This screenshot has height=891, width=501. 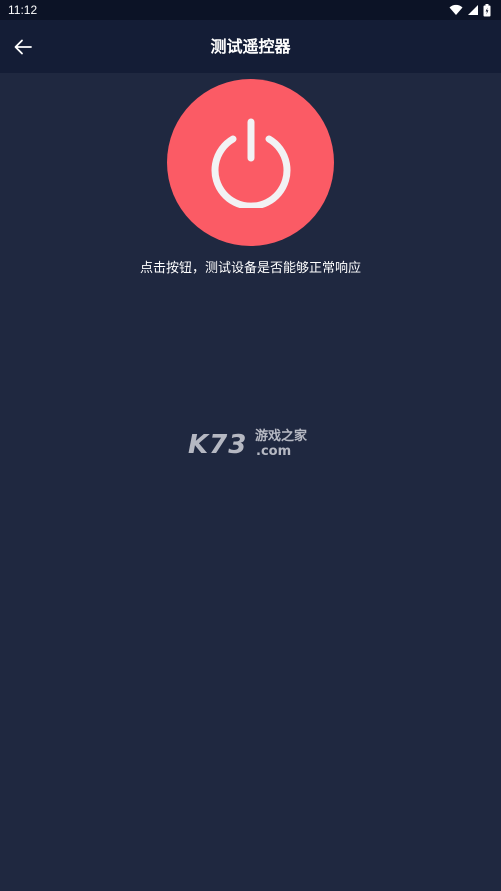 I want to click on power-button, so click(x=250, y=162).